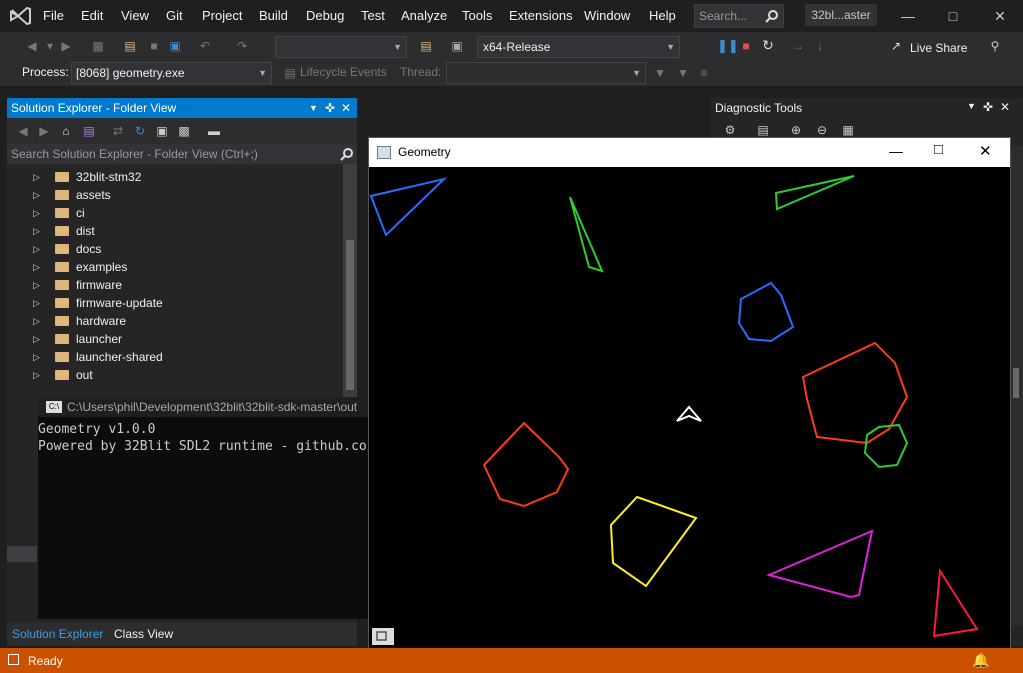 The image size is (1023, 673). Describe the element at coordinates (730, 130) in the screenshot. I see `settings-icon: ⚙` at that location.